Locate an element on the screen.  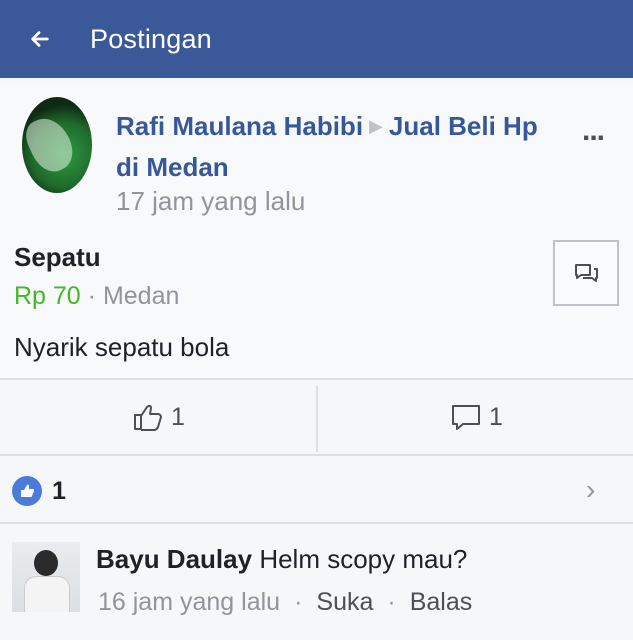
author-avatar is located at coordinates (57, 145).